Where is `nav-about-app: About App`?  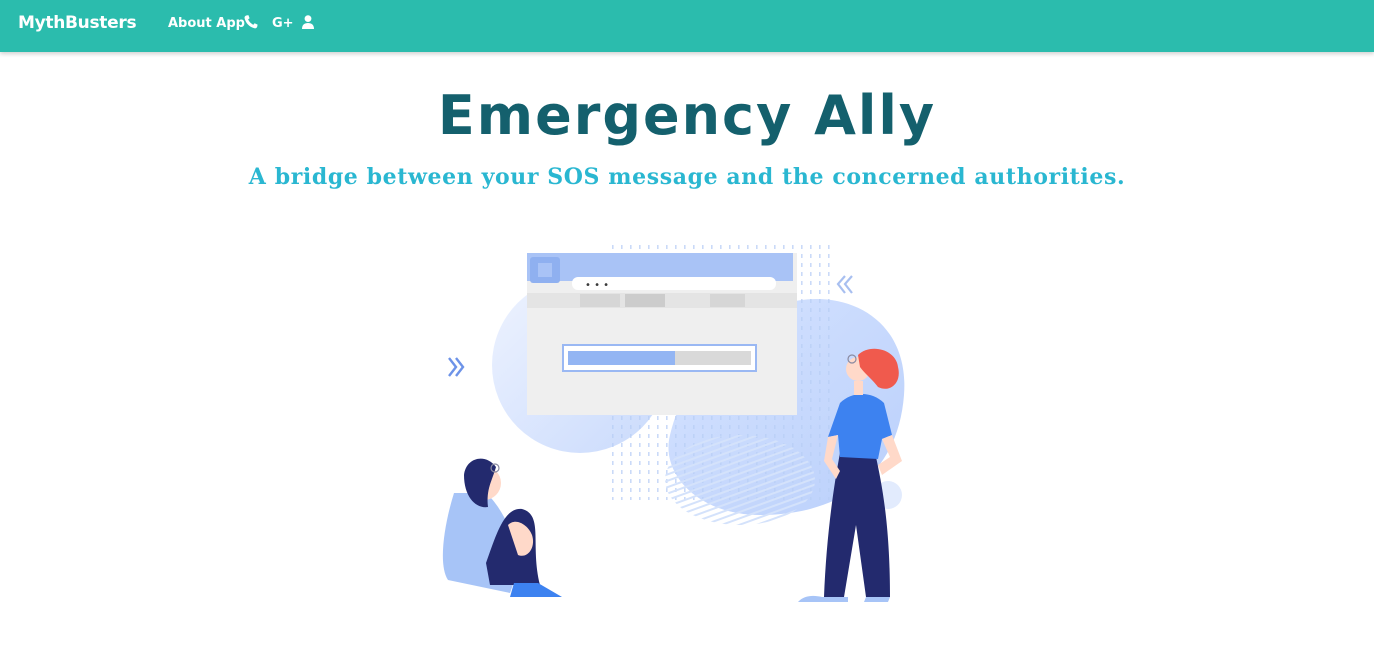
nav-about-app: About App is located at coordinates (206, 23).